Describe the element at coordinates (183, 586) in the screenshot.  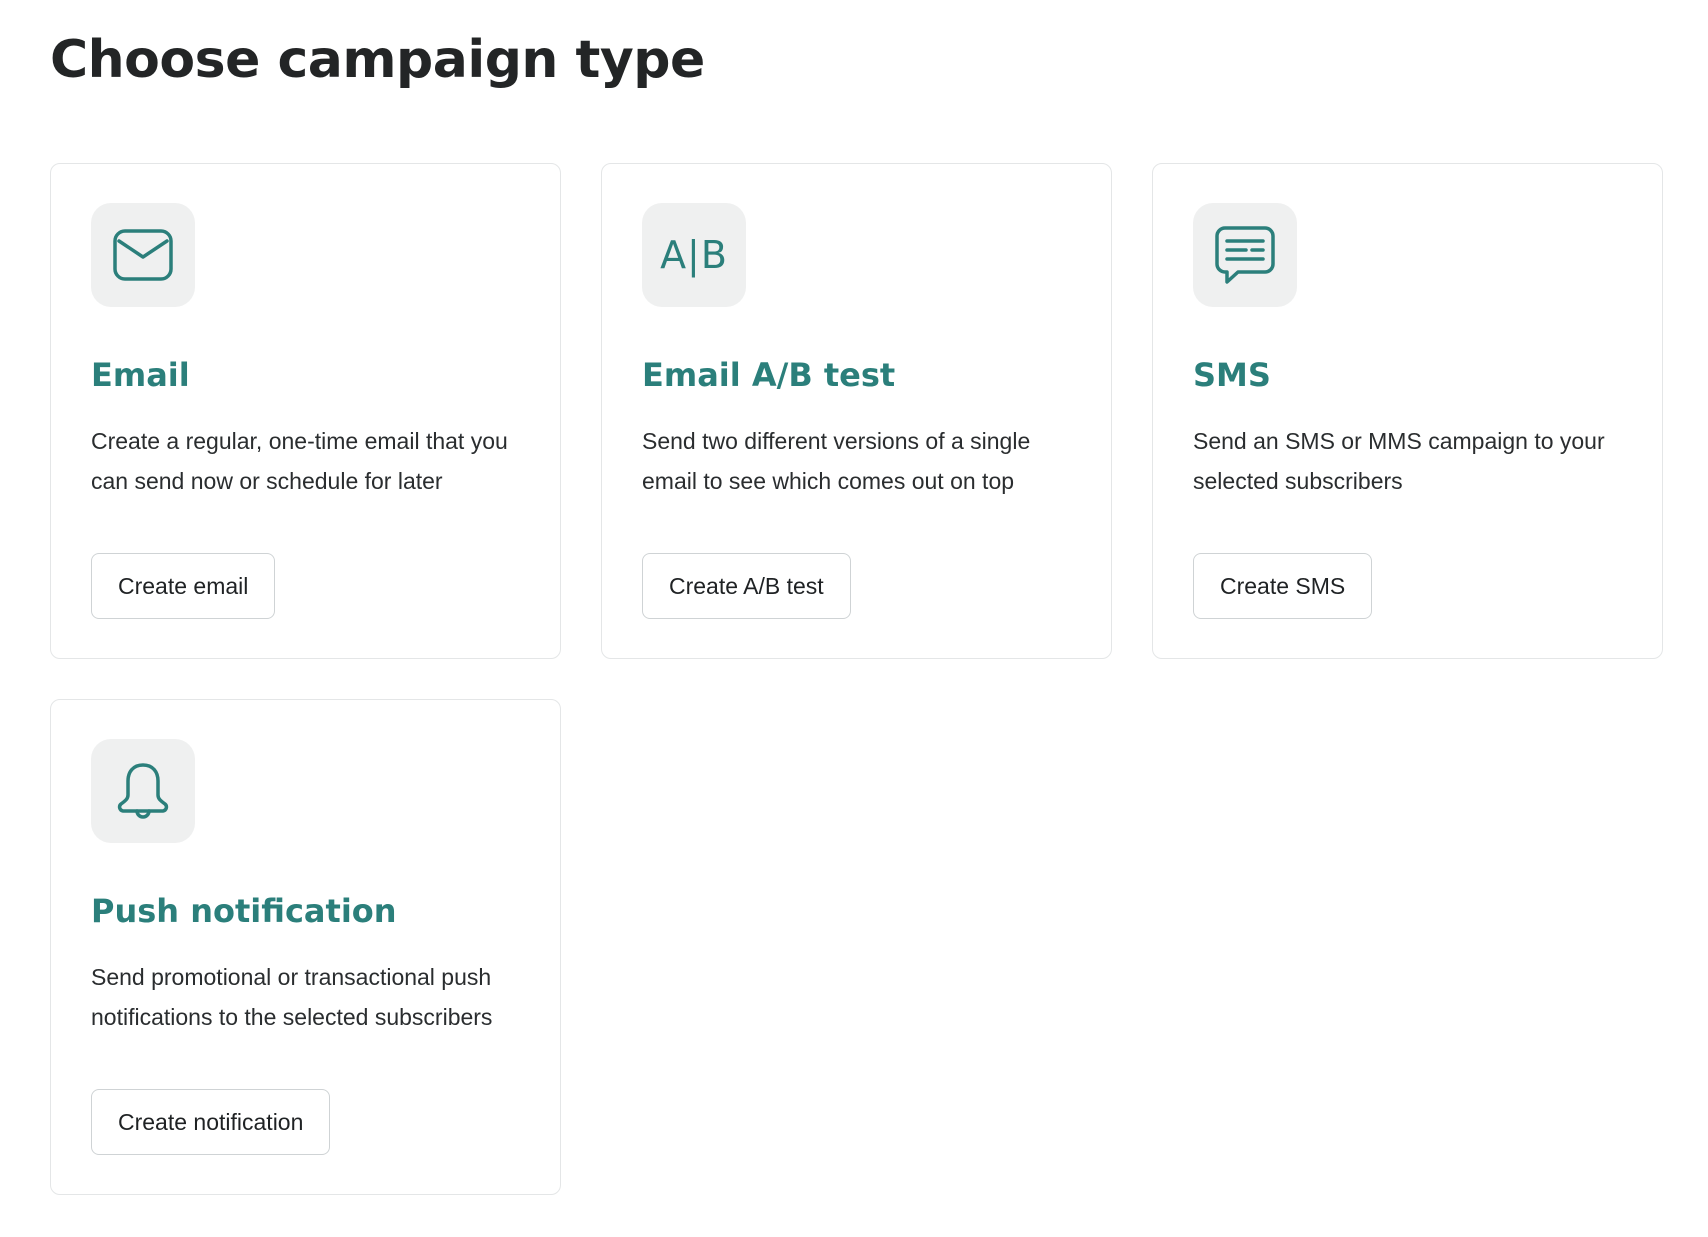
I see `create-email-button: Create email` at that location.